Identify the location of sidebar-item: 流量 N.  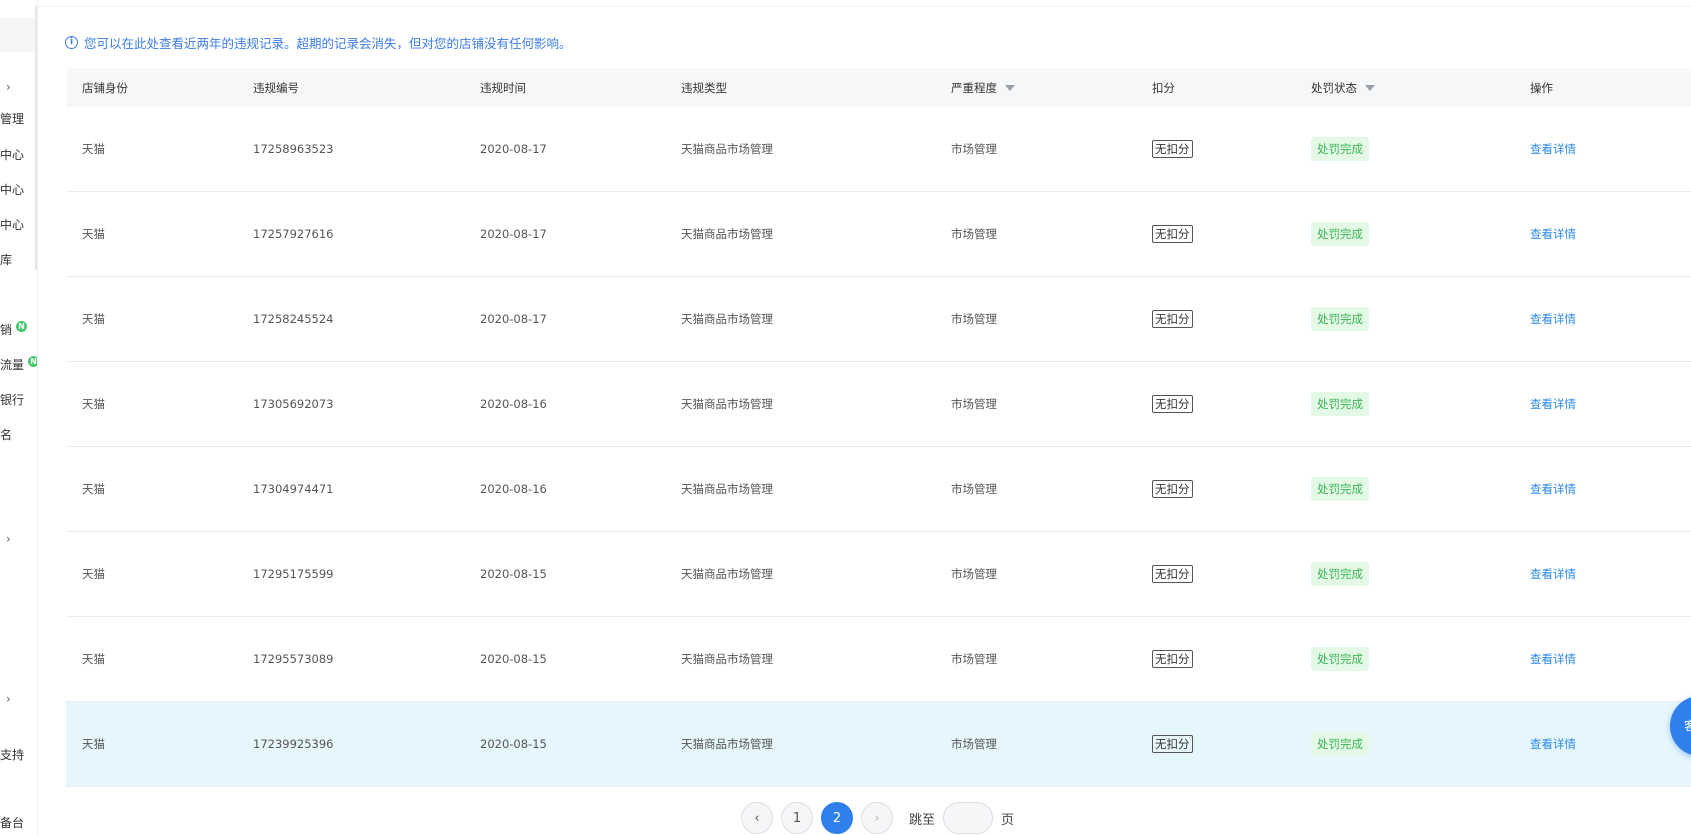
(18, 364).